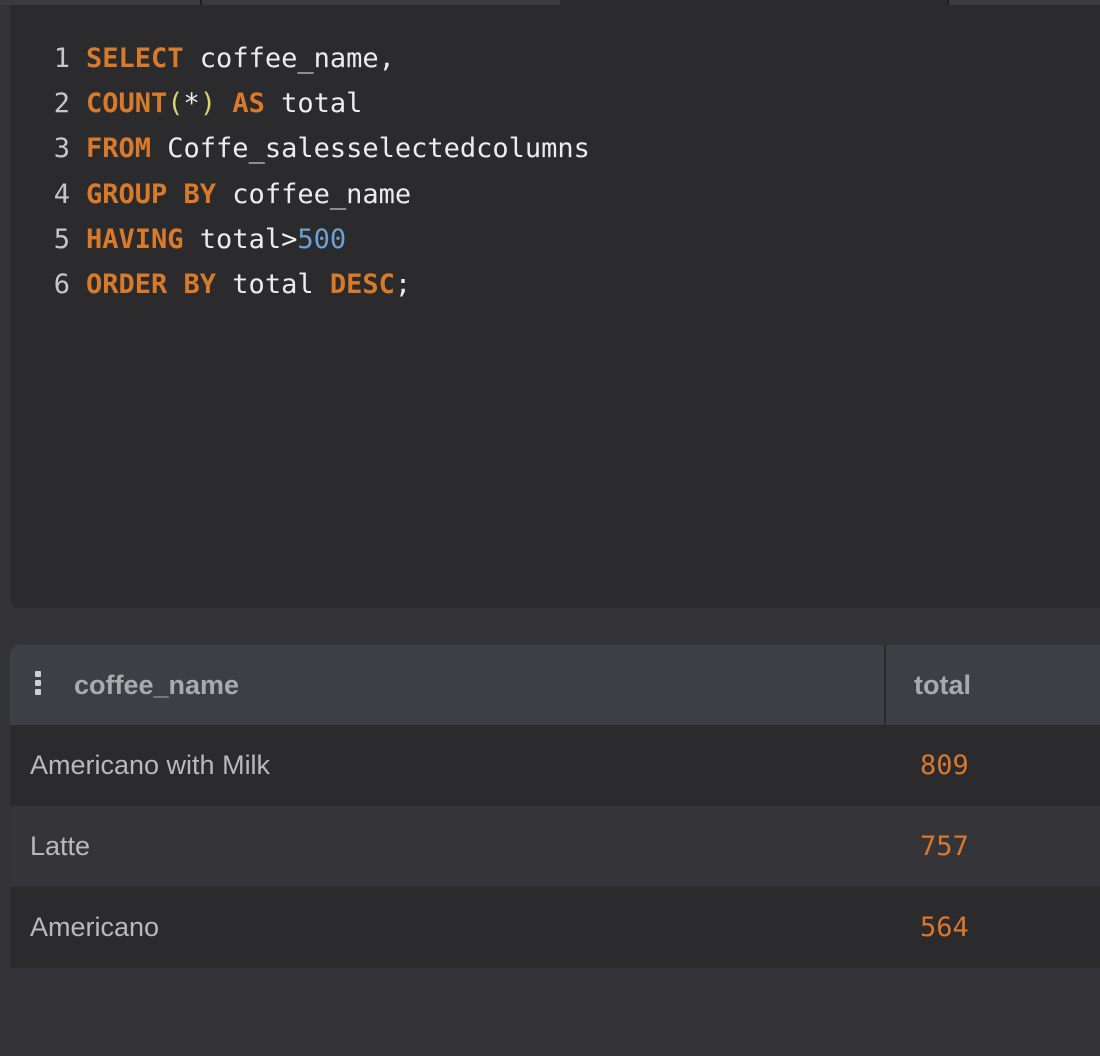  I want to click on sql-identifier: coffee_name, so click(314, 194).